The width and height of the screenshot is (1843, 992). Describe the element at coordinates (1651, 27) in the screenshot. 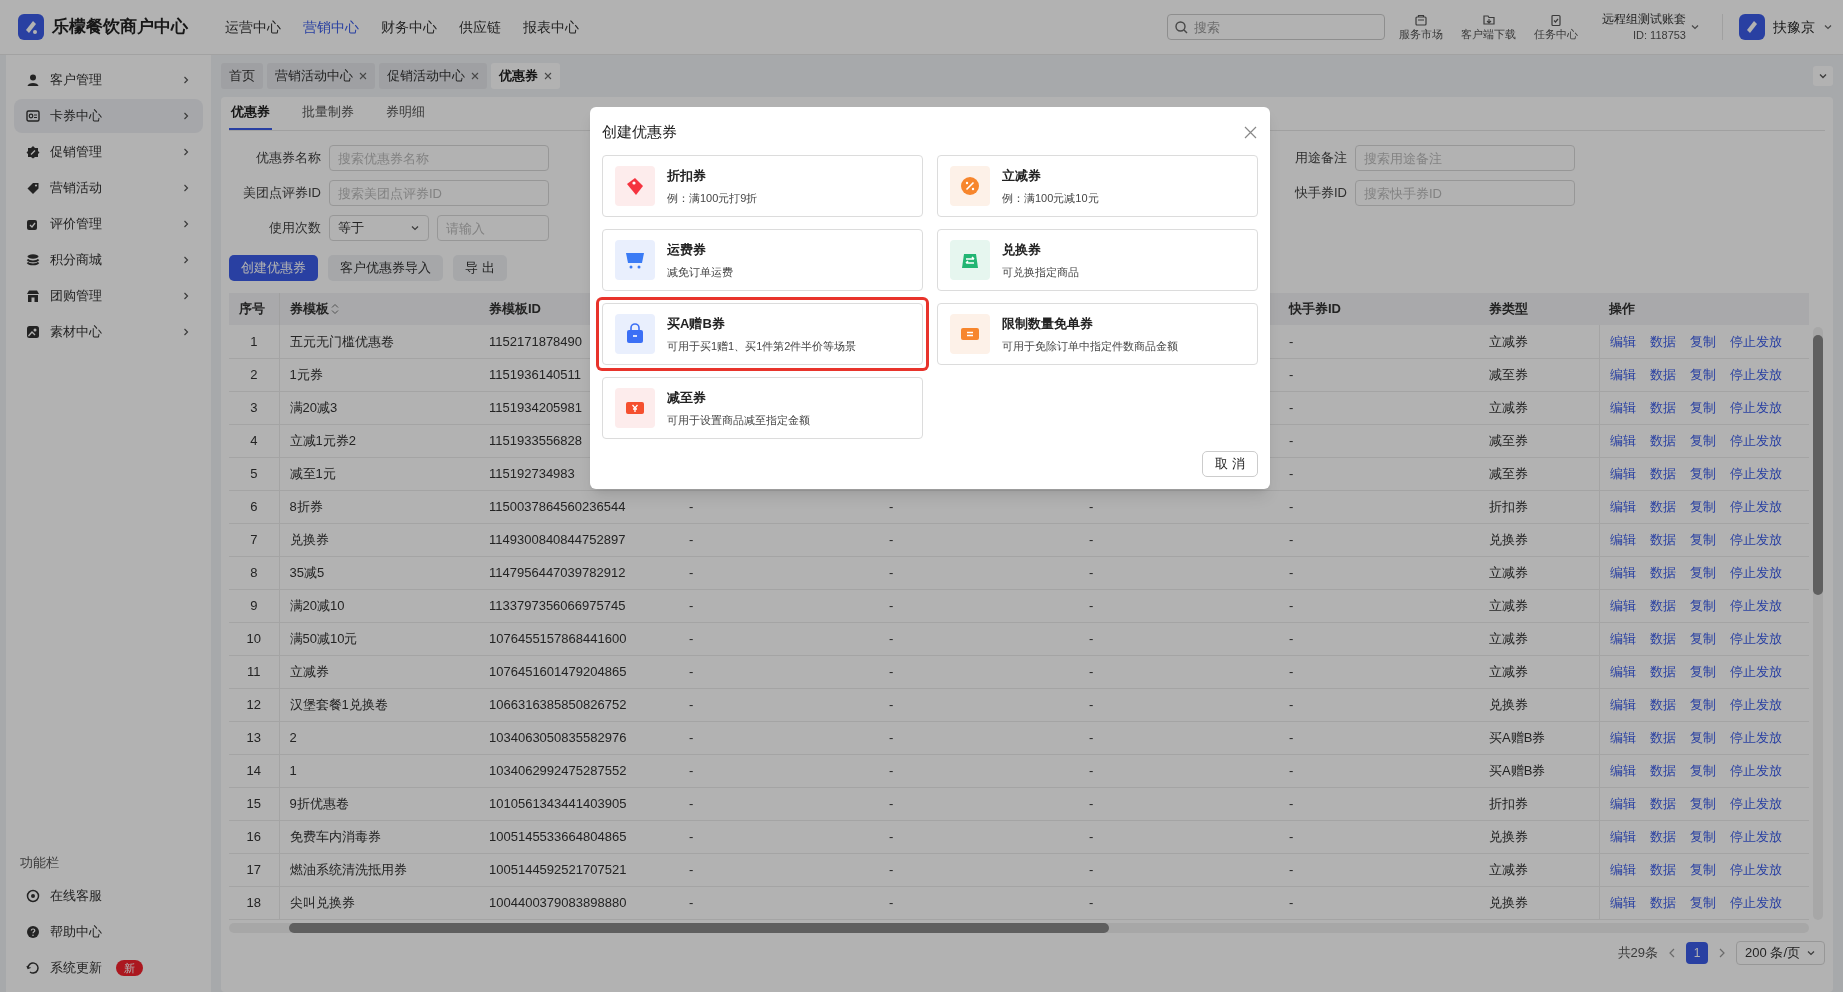

I see `account-switcher: 远程组测试账套 ID: 118753` at that location.